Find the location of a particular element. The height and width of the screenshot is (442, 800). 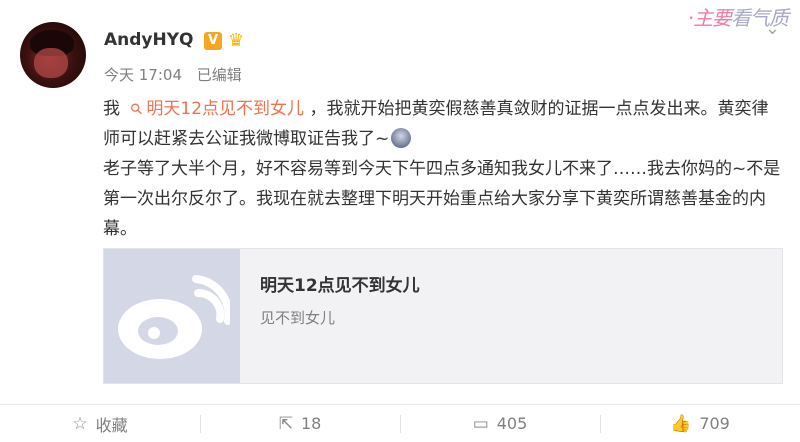

username: AndyHYQ is located at coordinates (149, 40).